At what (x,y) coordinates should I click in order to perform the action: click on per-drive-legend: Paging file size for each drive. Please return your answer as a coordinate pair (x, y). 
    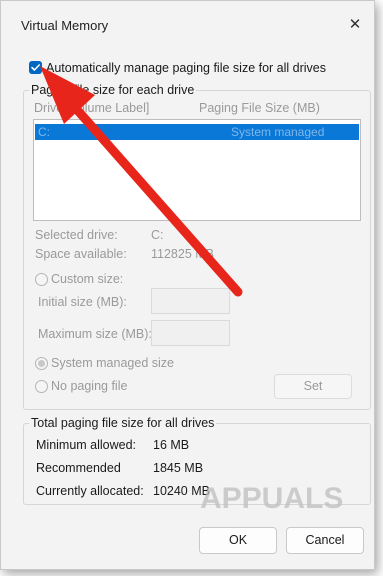
    Looking at the image, I should click on (113, 90).